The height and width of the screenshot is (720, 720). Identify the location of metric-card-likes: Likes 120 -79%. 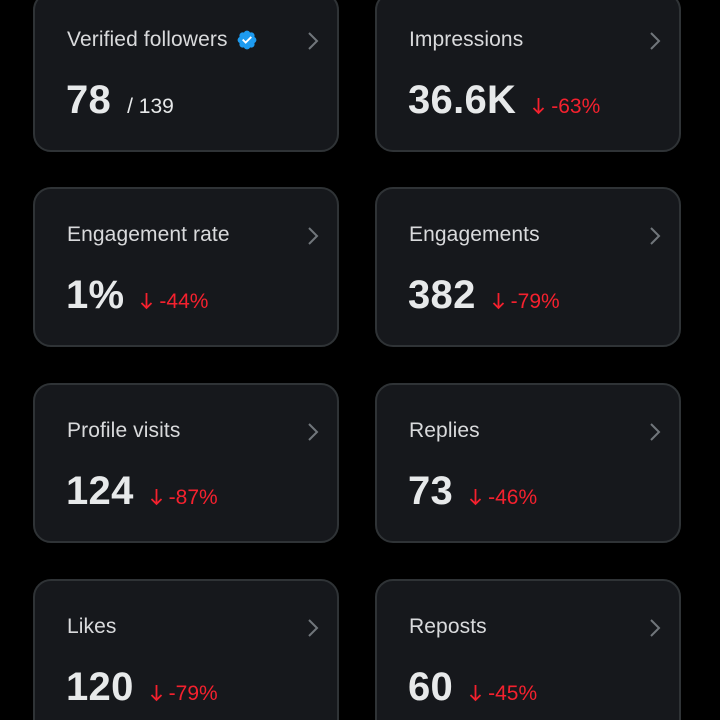
(186, 649).